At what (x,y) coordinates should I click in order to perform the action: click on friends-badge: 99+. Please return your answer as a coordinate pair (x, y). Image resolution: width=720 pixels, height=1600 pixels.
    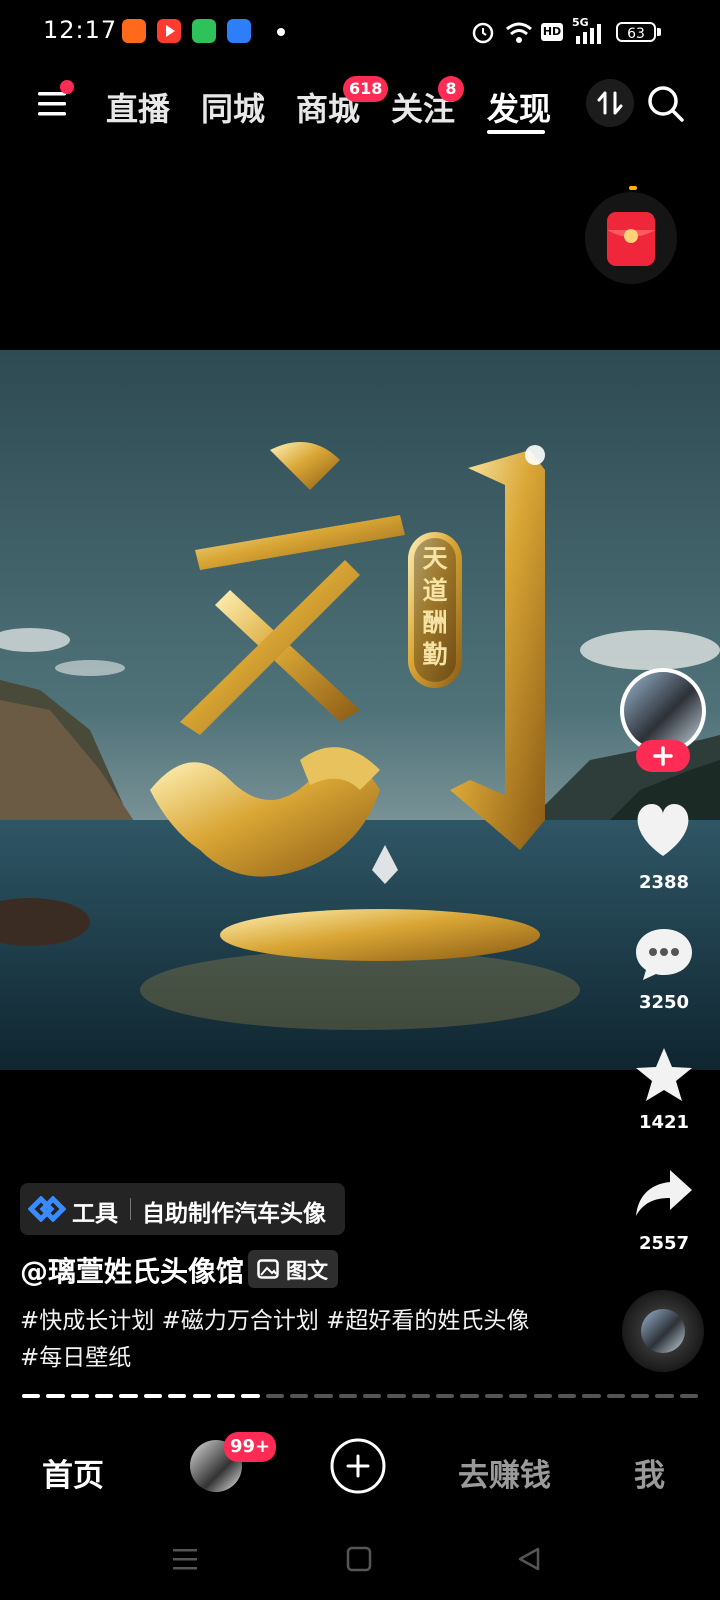
    Looking at the image, I should click on (250, 1447).